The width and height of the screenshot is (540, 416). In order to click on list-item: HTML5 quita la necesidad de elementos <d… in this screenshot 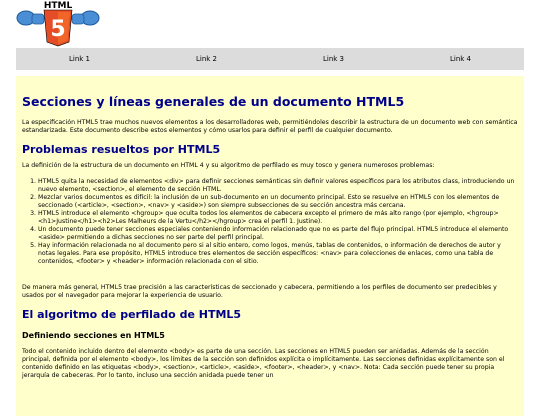, I will do `click(278, 186)`.